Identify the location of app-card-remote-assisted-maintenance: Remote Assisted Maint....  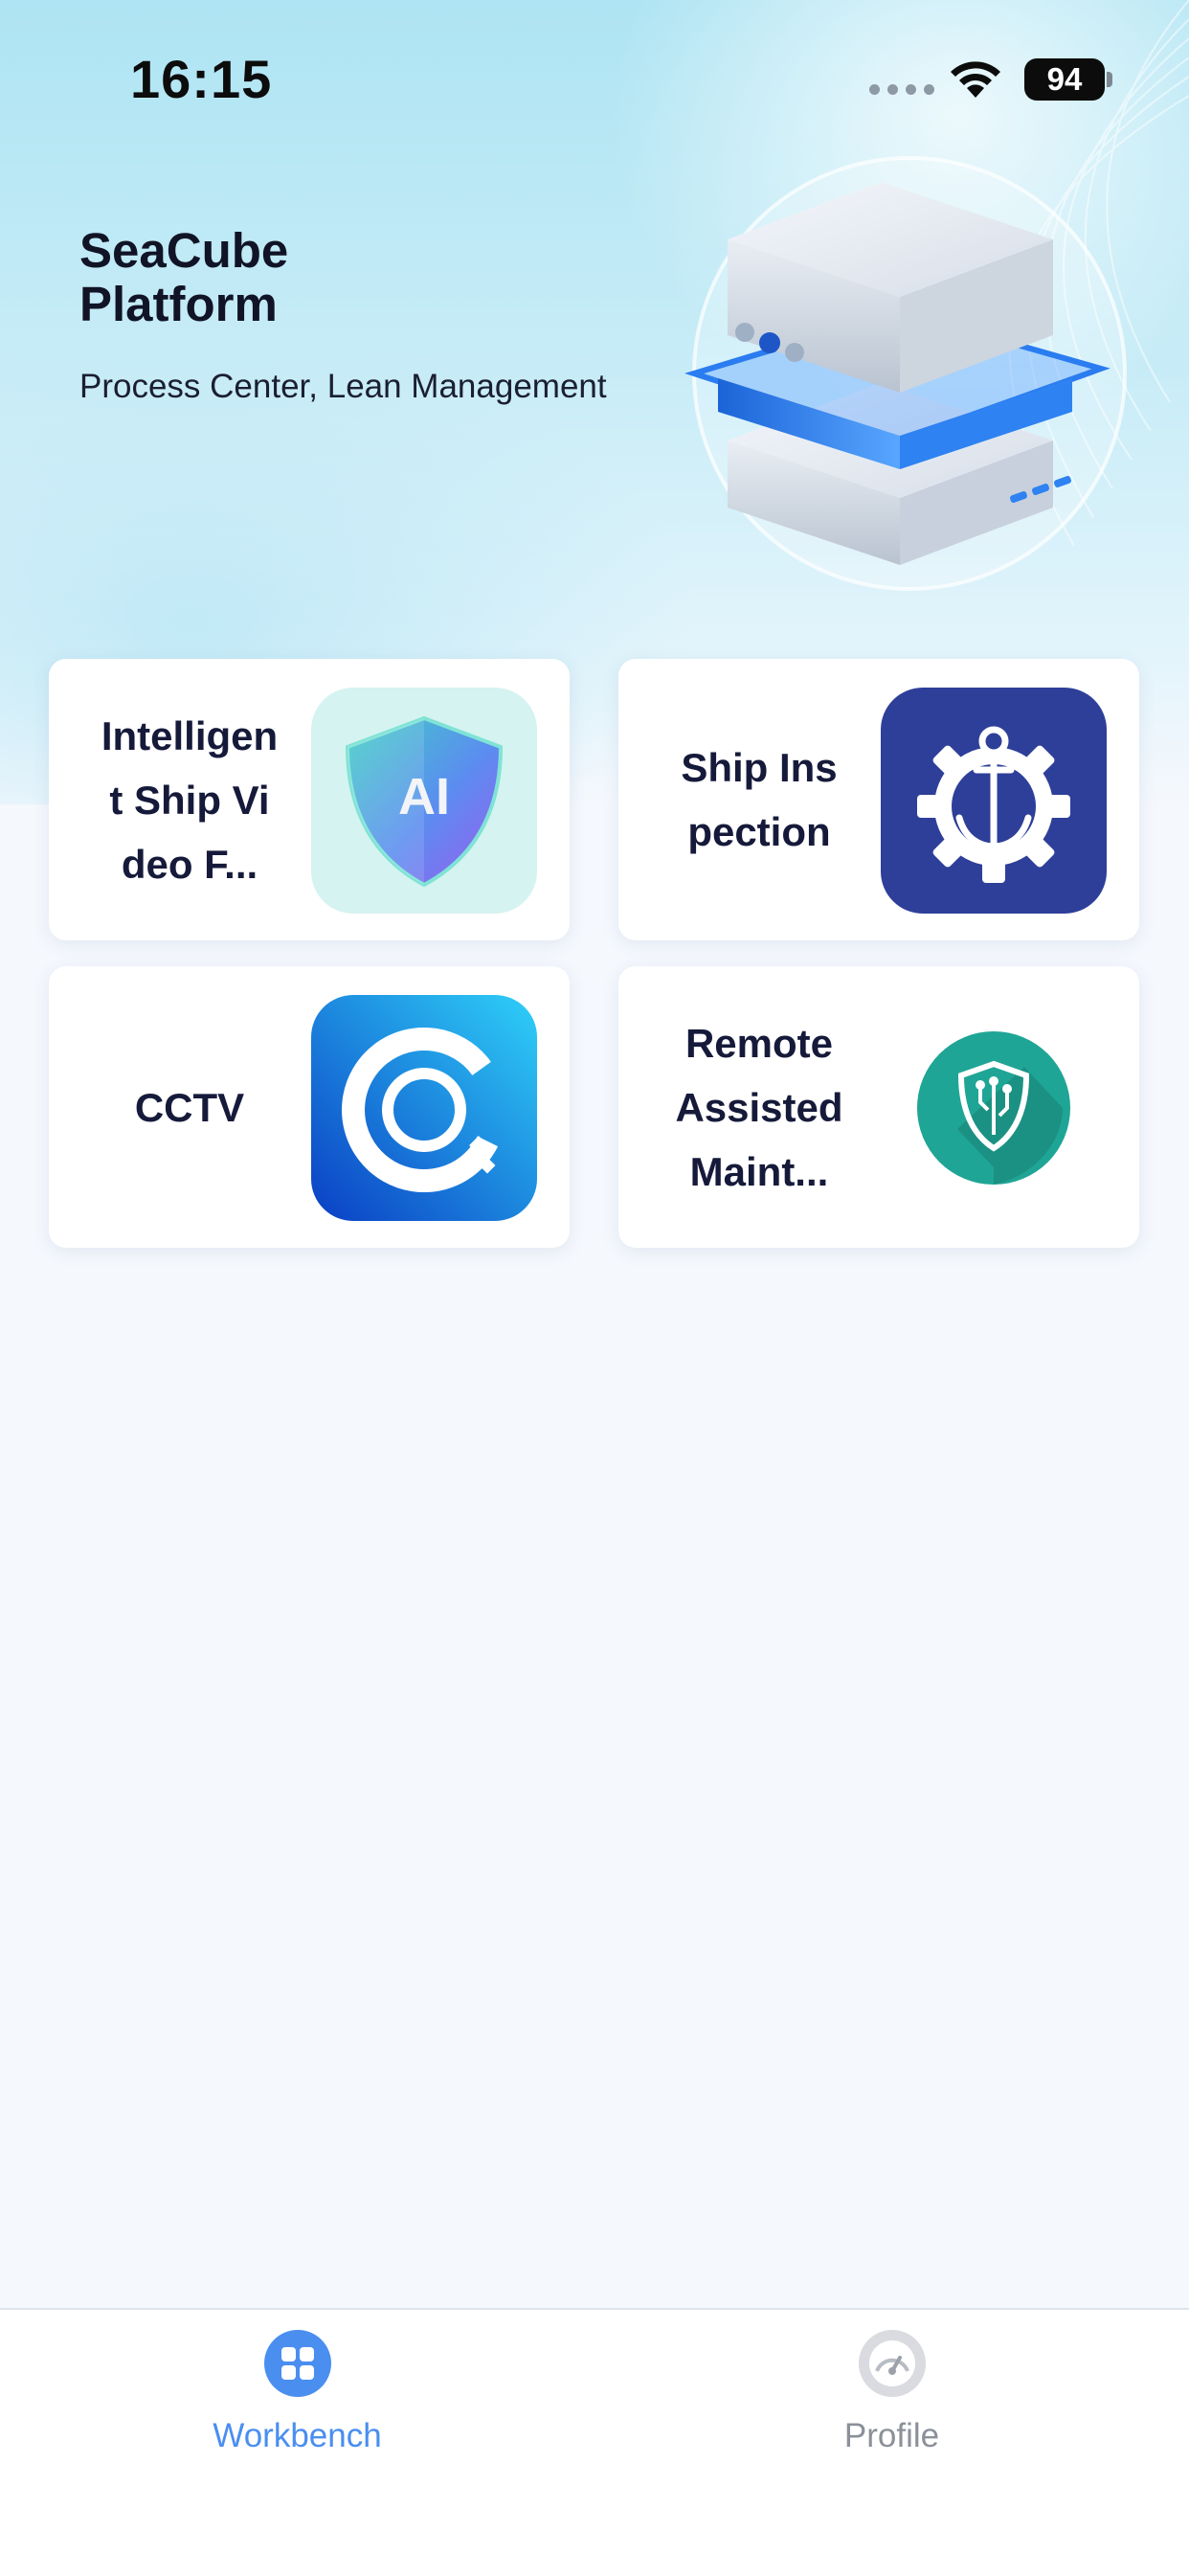
(878, 1107).